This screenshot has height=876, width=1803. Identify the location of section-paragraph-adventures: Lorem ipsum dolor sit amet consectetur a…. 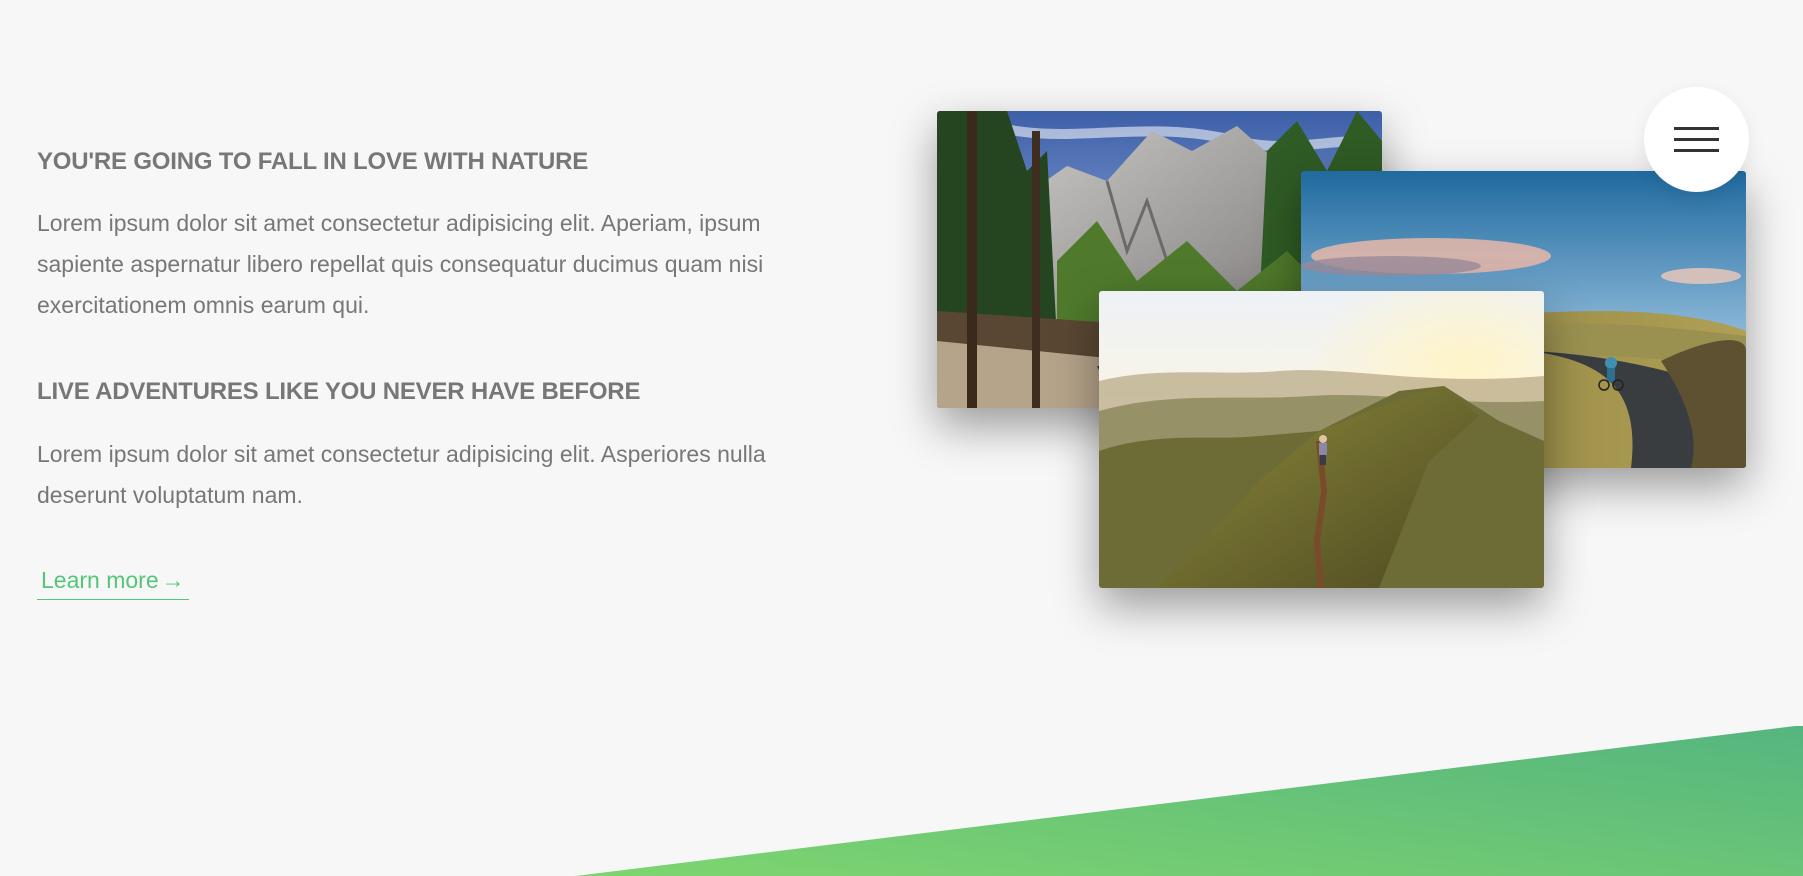
(401, 474).